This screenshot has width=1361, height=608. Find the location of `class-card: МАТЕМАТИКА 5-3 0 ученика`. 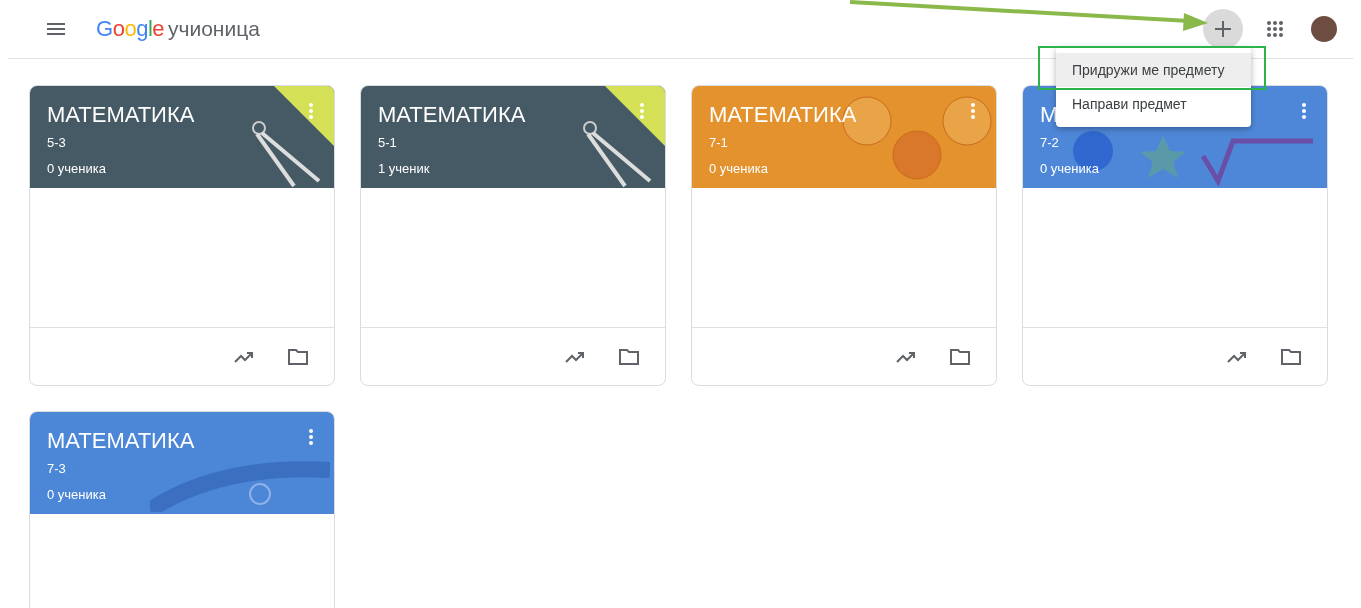

class-card: МАТЕМАТИКА 5-3 0 ученика is located at coordinates (182, 235).